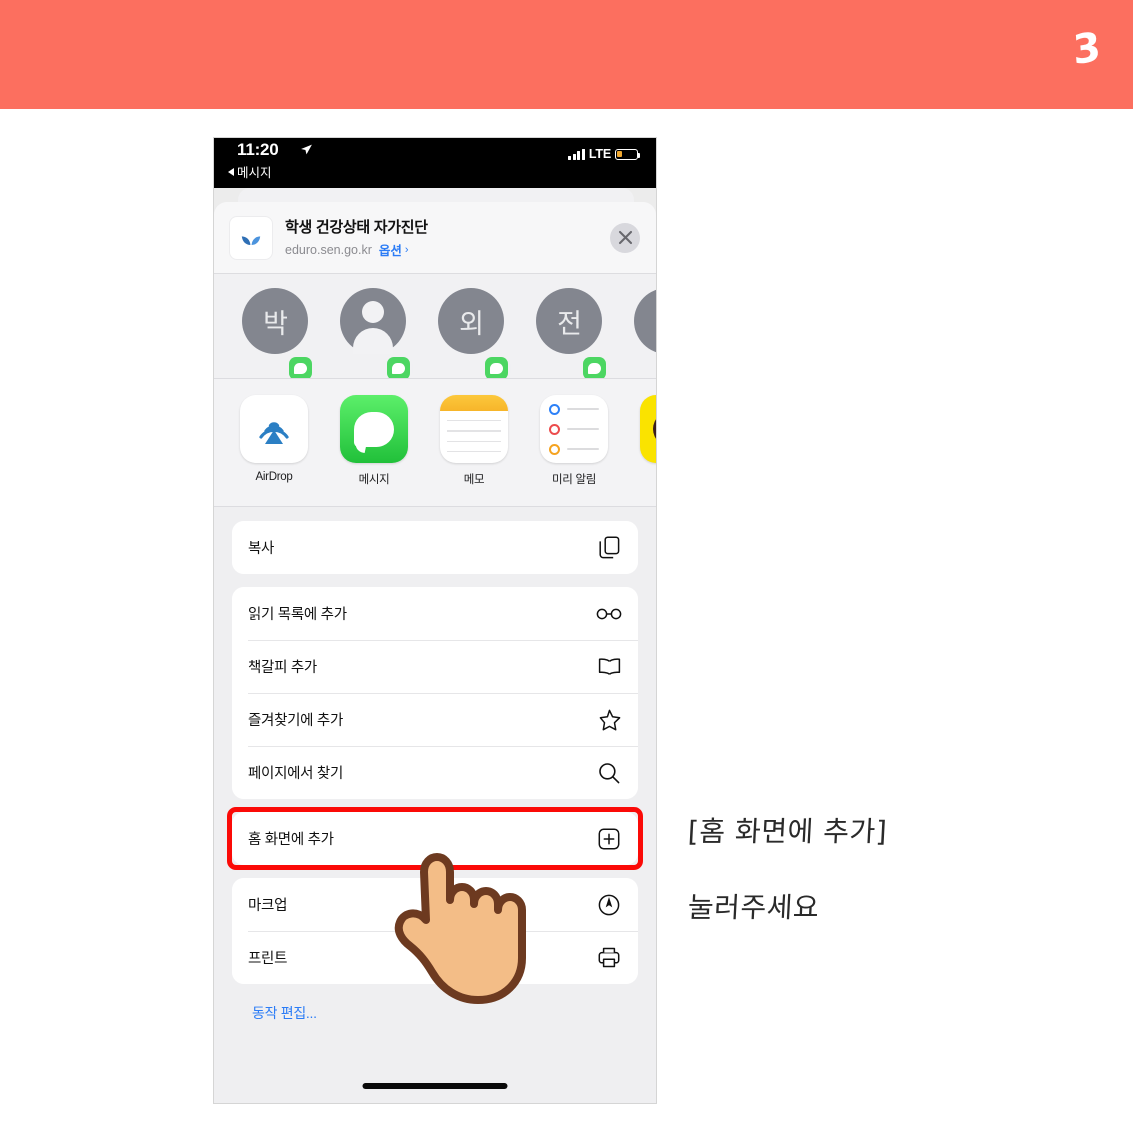 Image resolution: width=1133 pixels, height=1133 pixels. What do you see at coordinates (609, 548) in the screenshot?
I see `copy-icon` at bounding box center [609, 548].